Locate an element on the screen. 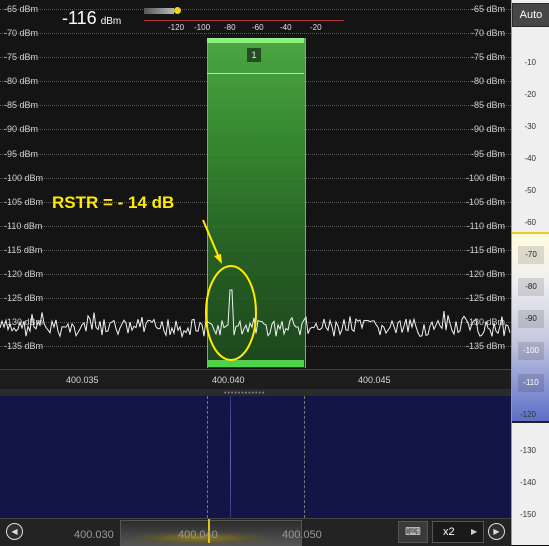 The image size is (549, 546). frequency-label: 400.040 is located at coordinates (228, 380).